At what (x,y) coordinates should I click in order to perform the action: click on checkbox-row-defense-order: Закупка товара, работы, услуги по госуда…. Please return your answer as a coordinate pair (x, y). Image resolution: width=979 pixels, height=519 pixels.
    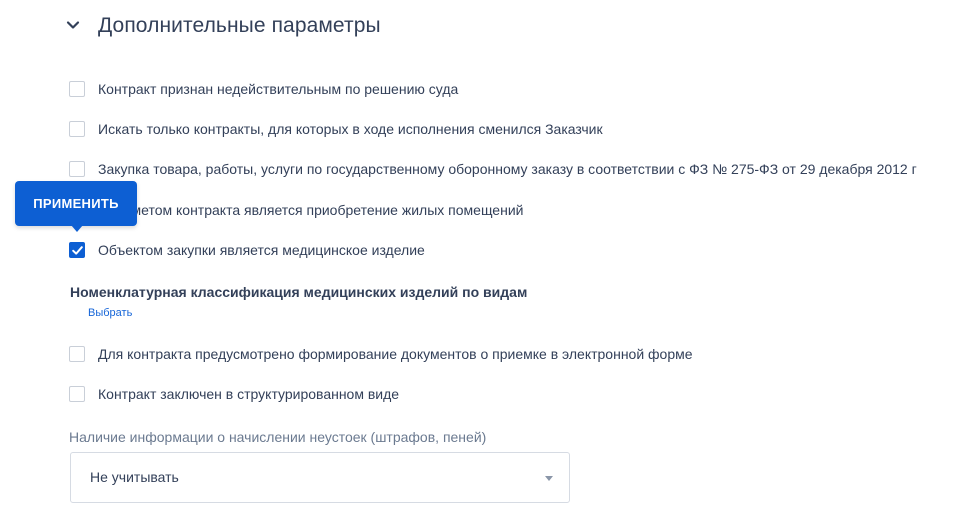
    Looking at the image, I should click on (493, 169).